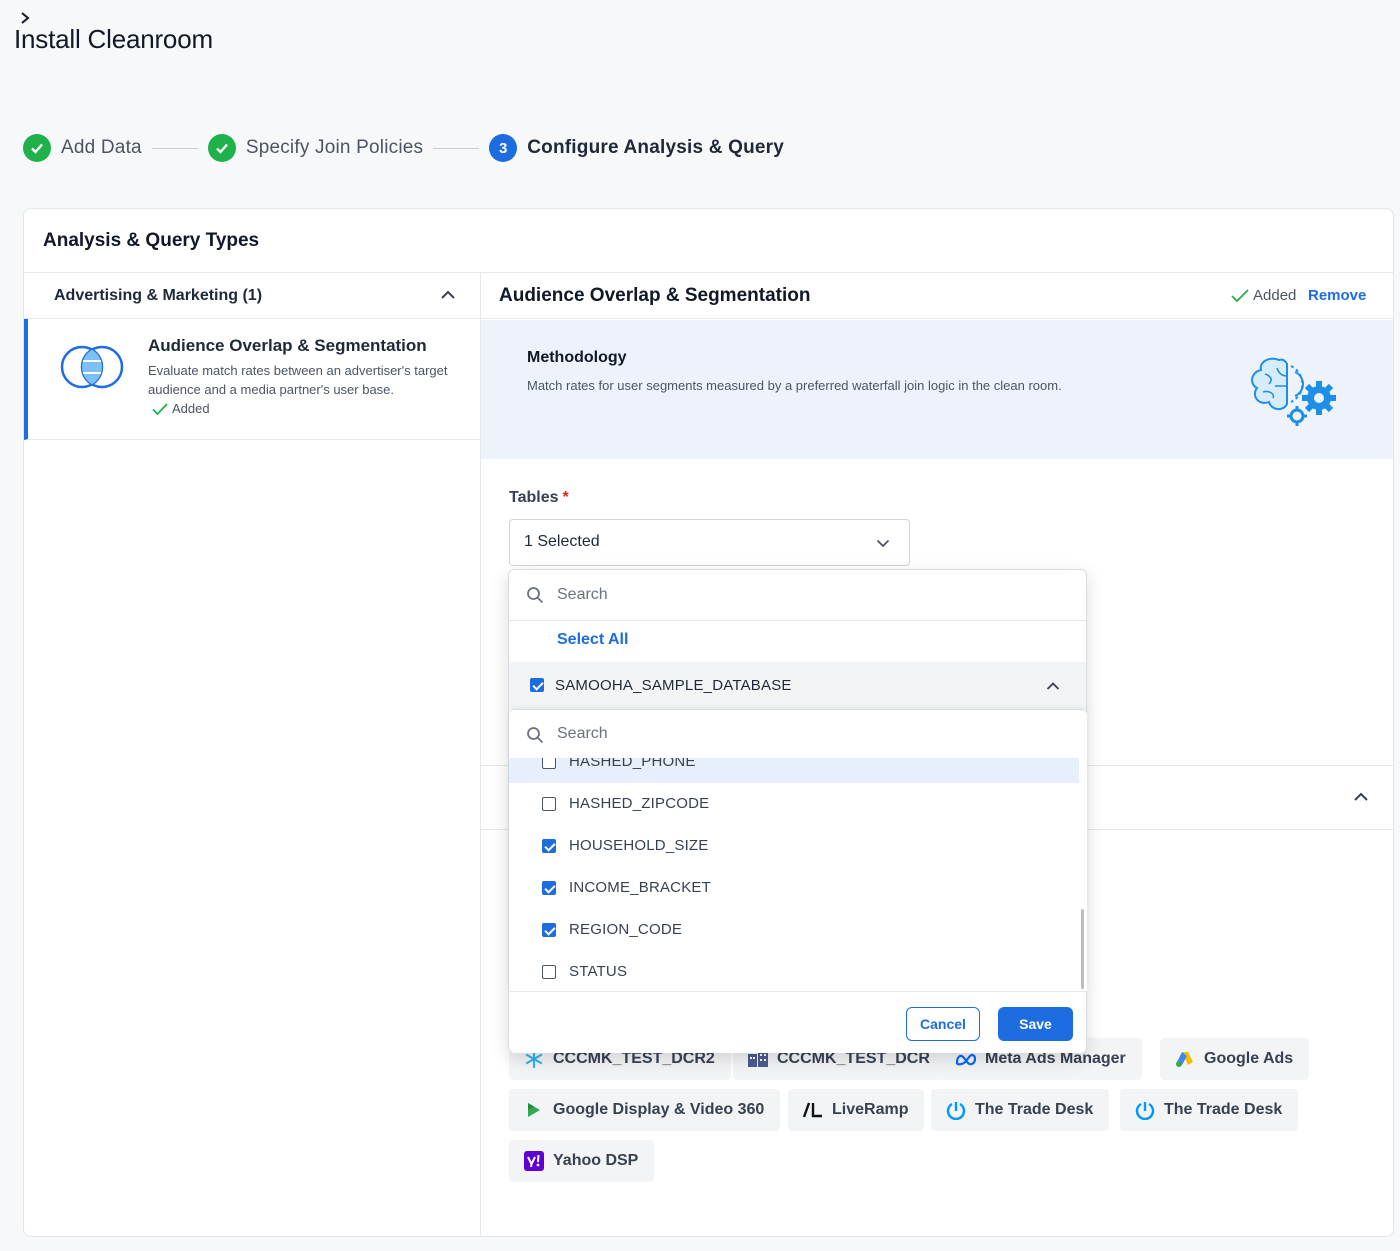  What do you see at coordinates (794, 930) in the screenshot?
I see `column-row: REGION_CODE` at bounding box center [794, 930].